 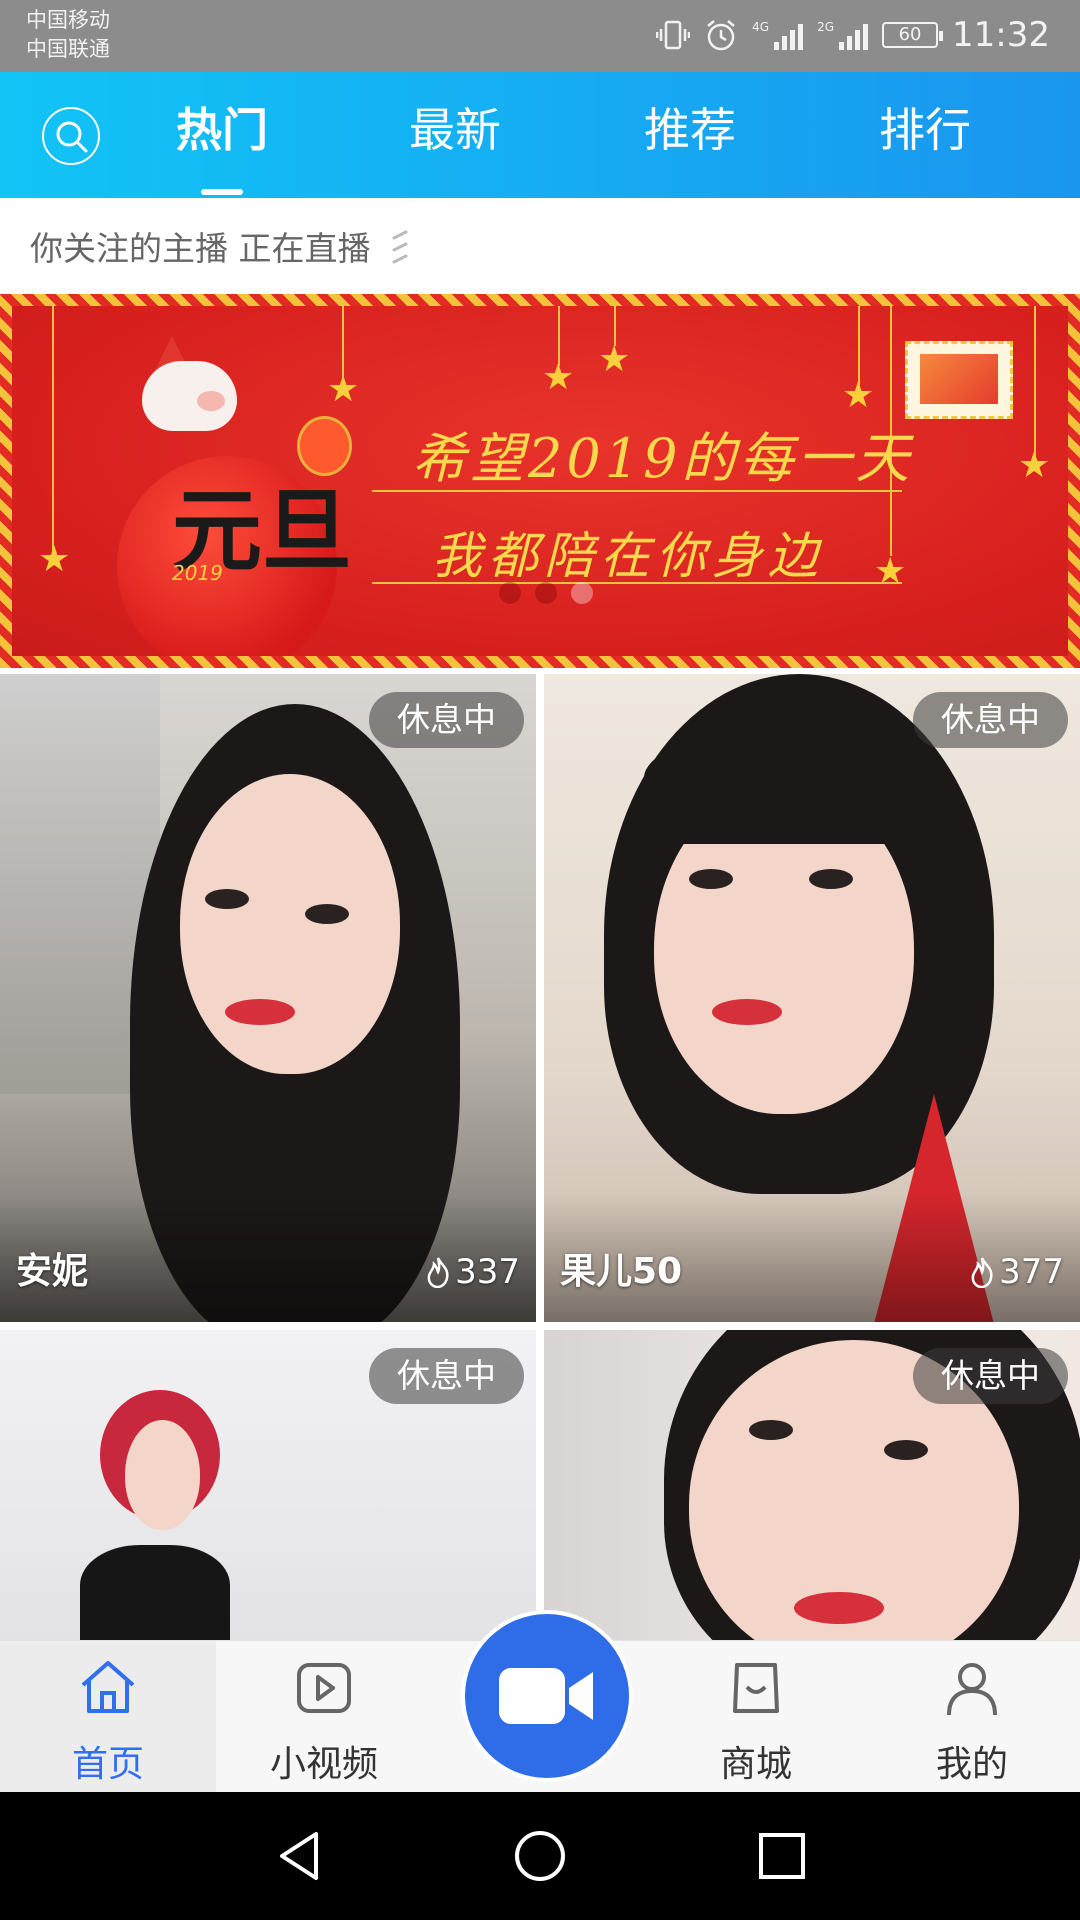 I want to click on streamer-heat: 377, so click(x=1016, y=1272).